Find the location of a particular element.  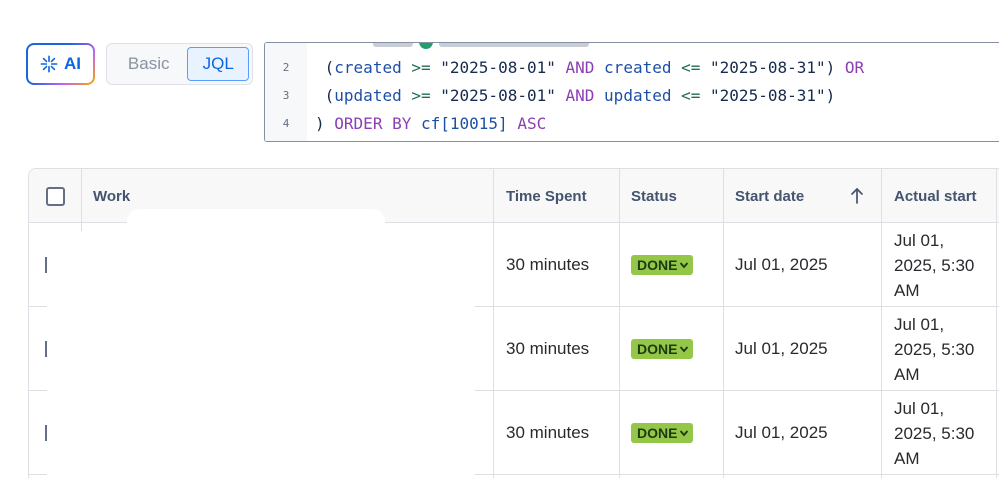

column-header-start-date: Start date is located at coordinates (769, 196).